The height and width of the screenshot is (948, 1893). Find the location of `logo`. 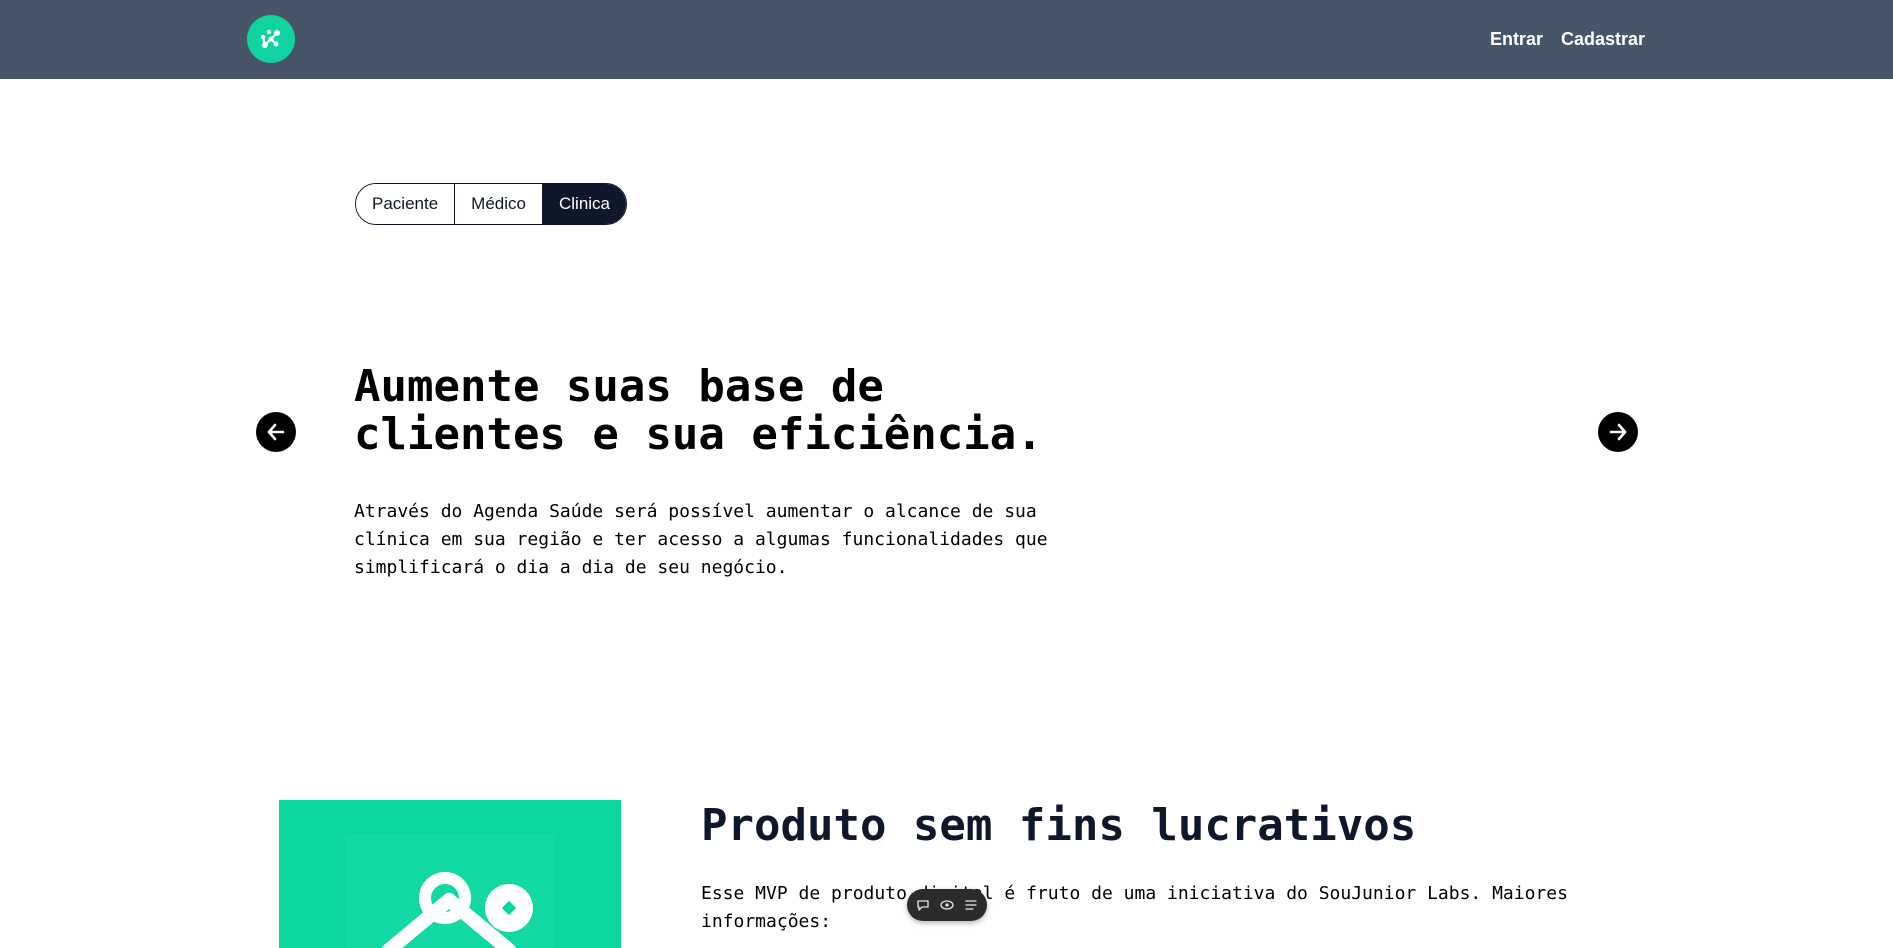

logo is located at coordinates (271, 39).